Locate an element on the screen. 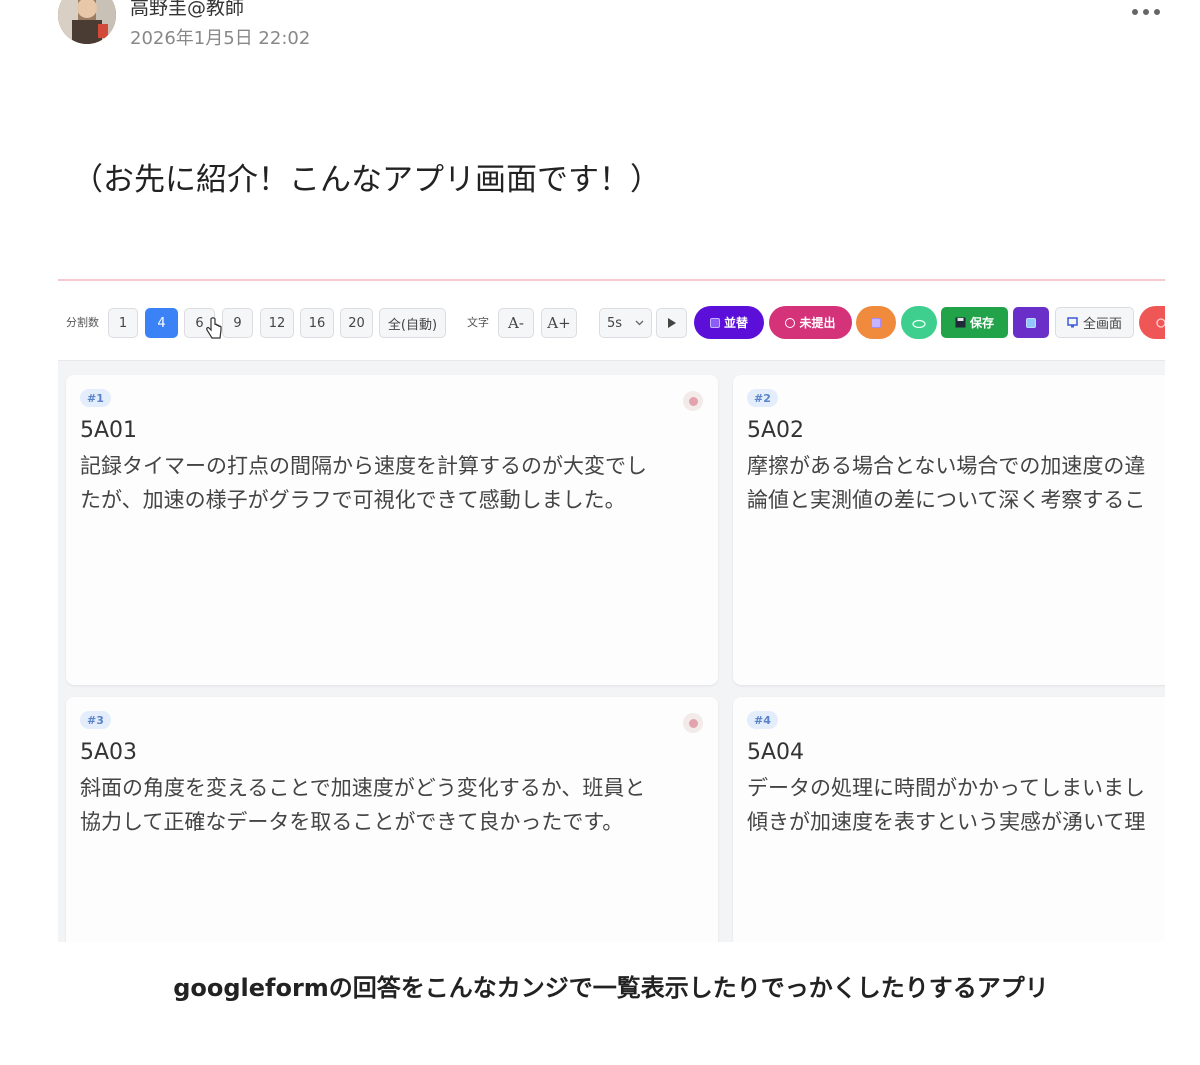 This screenshot has height=1065, width=1200. fullscreen-icon is located at coordinates (1072, 322).